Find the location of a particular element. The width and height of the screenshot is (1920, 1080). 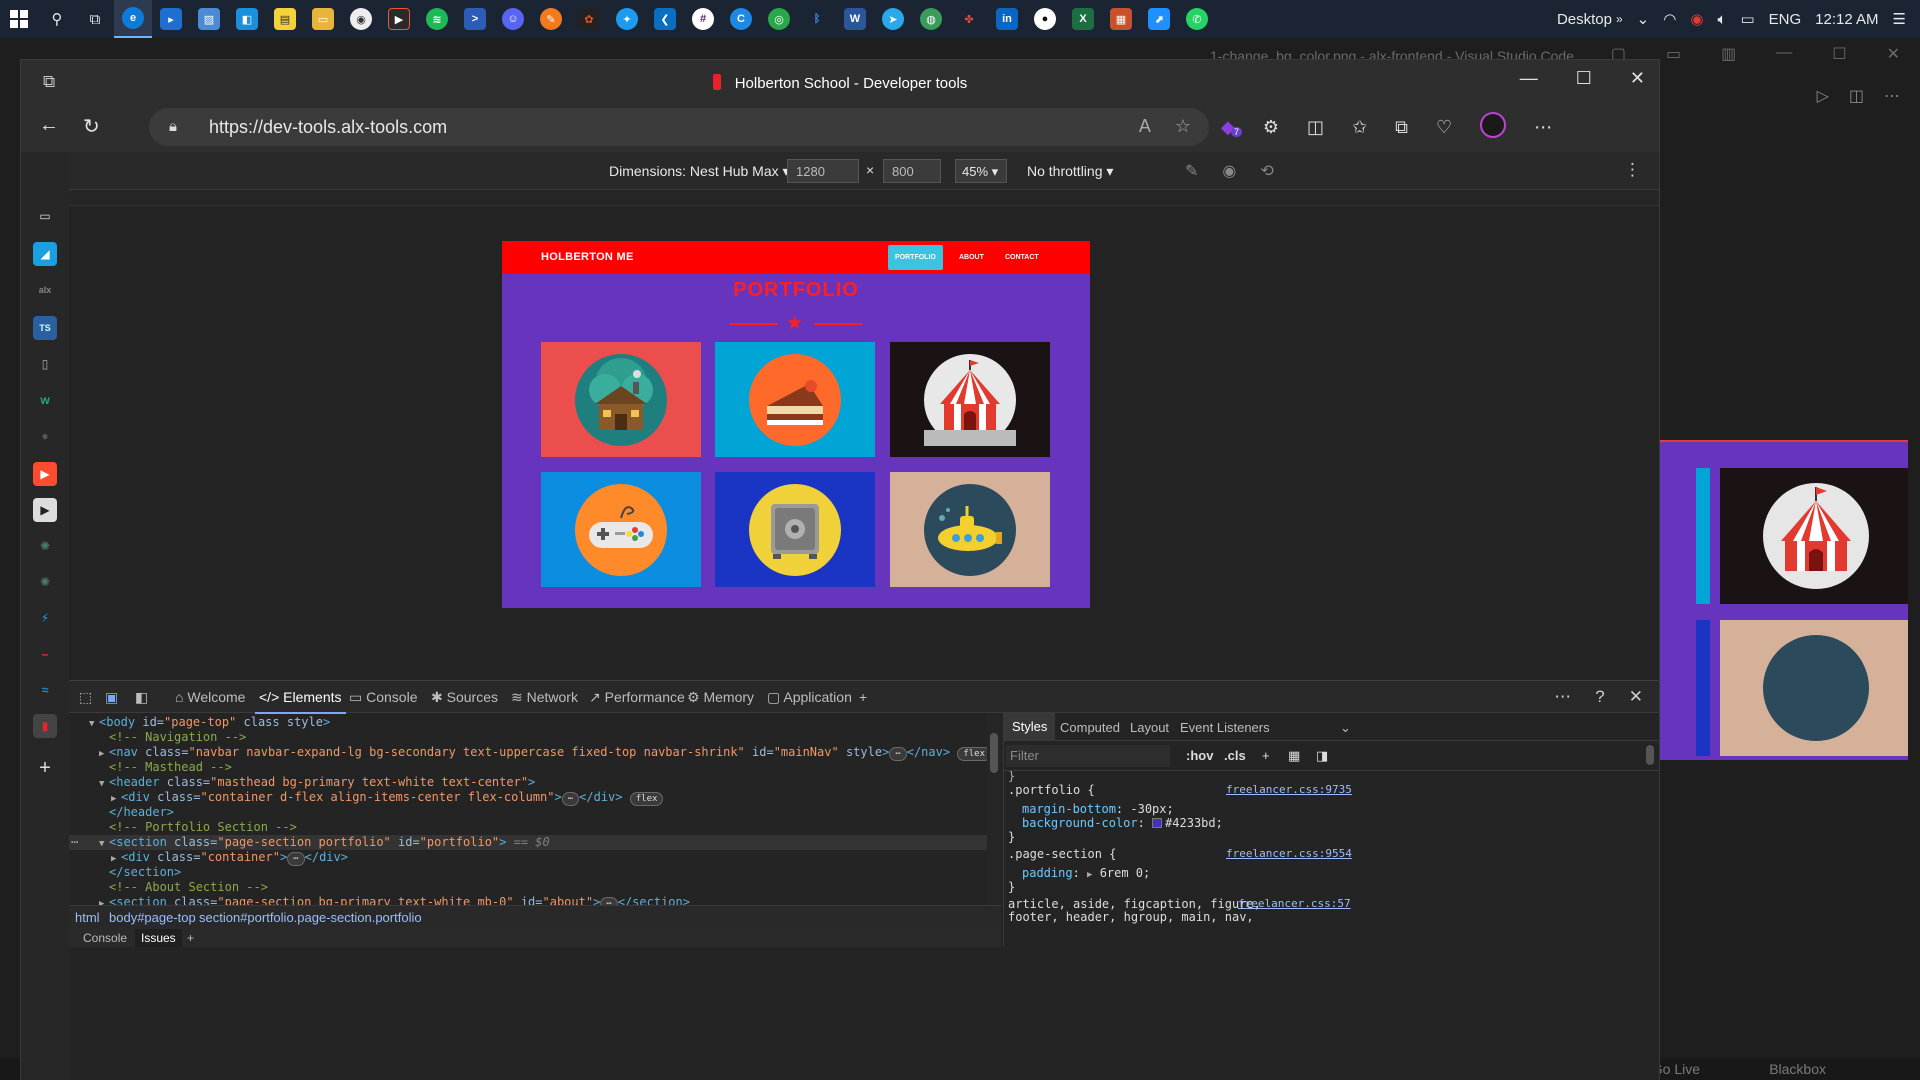

blackbox-button: Blackbox is located at coordinates (1797, 1069).